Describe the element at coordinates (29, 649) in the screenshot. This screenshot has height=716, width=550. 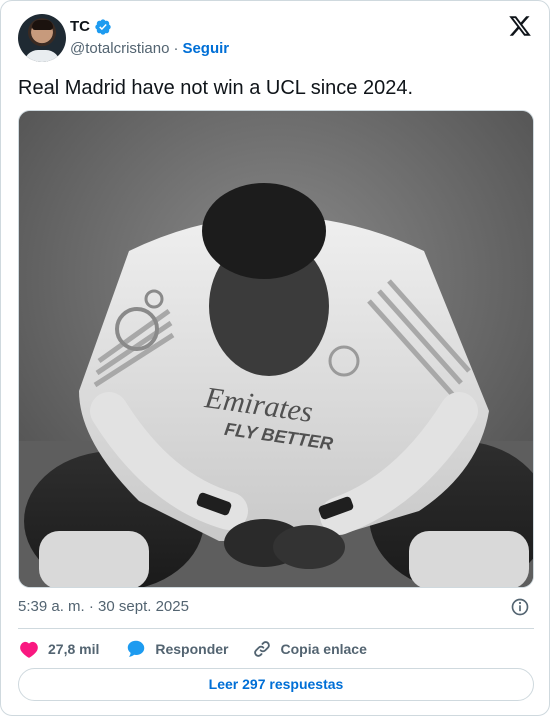
I see `heart-icon` at that location.